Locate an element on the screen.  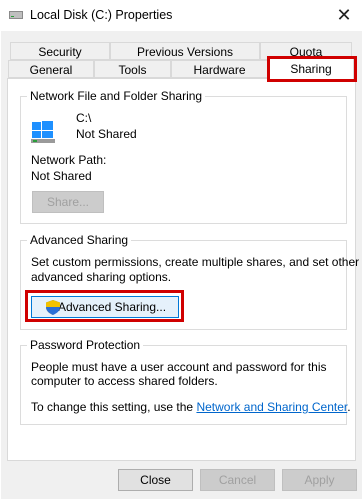
tab-security: Security is located at coordinates (60, 51).